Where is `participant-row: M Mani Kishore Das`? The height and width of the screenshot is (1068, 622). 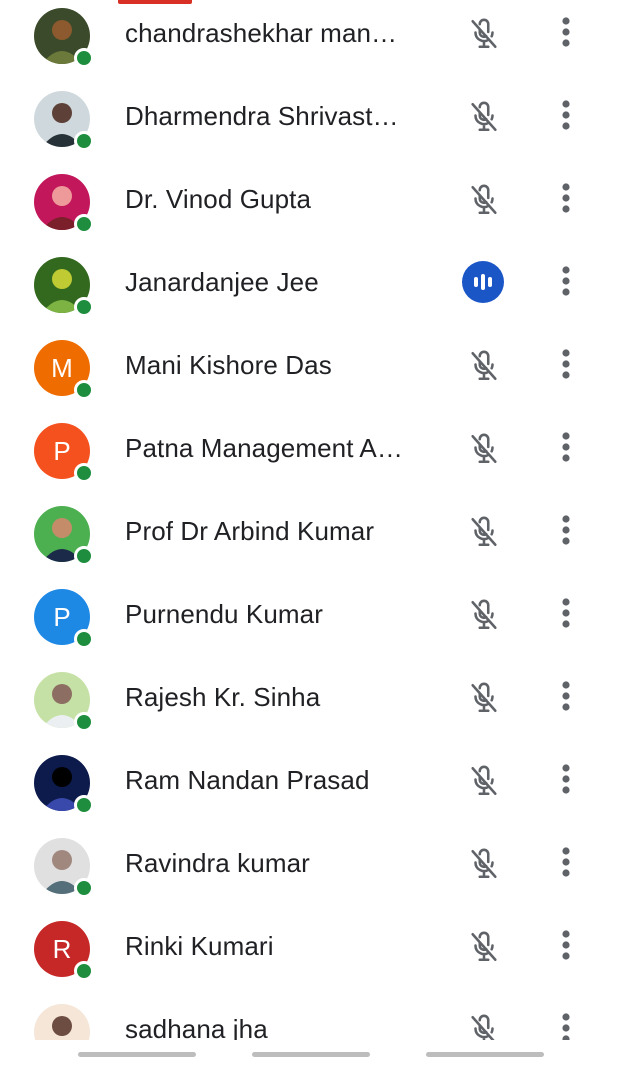
participant-row: M Mani Kishore Das is located at coordinates (311, 373).